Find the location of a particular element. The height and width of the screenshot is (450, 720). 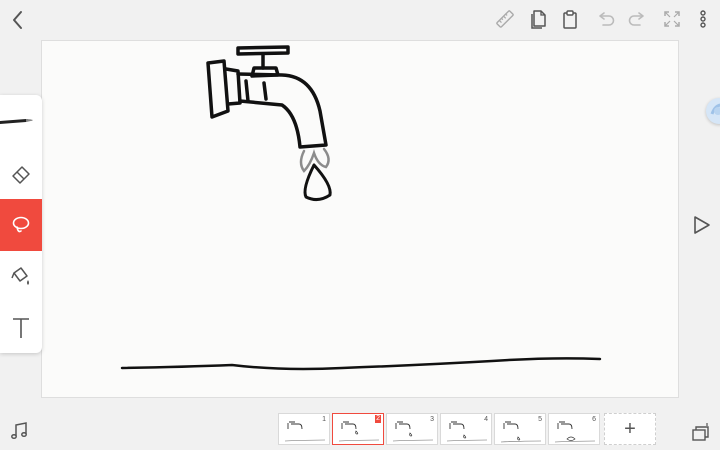

frame-number: 6 is located at coordinates (594, 419).